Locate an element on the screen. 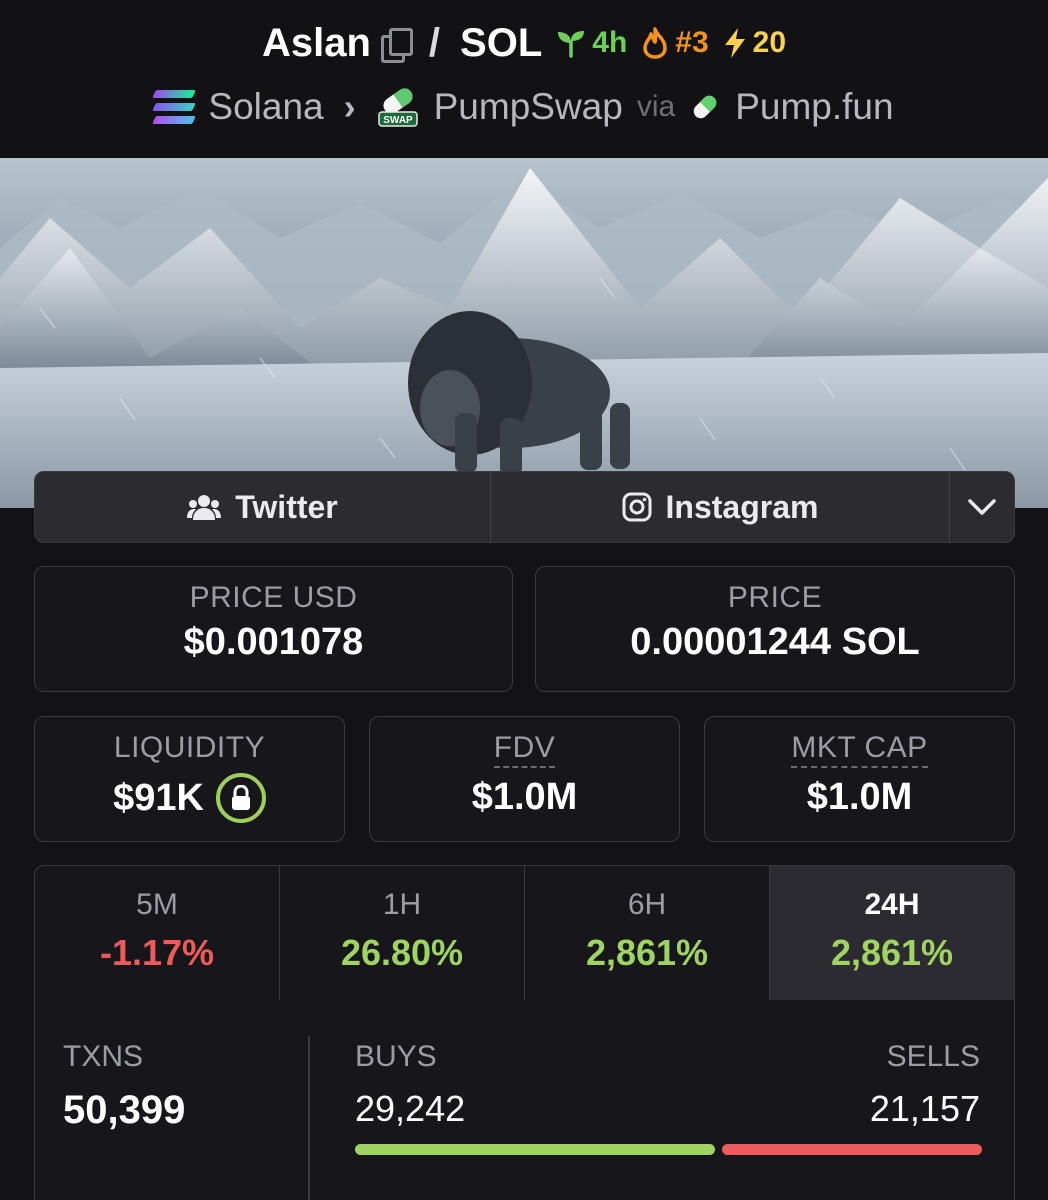  boost-value: 20 is located at coordinates (769, 42).